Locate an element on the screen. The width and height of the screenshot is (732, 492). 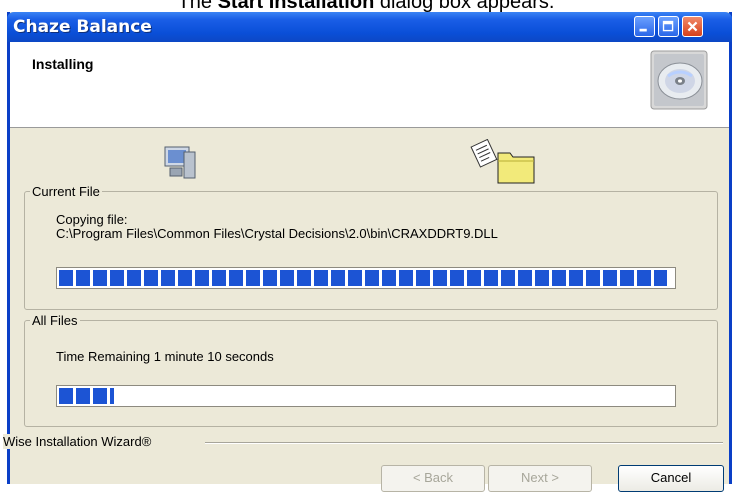
current-file-progress-bar is located at coordinates (366, 278).